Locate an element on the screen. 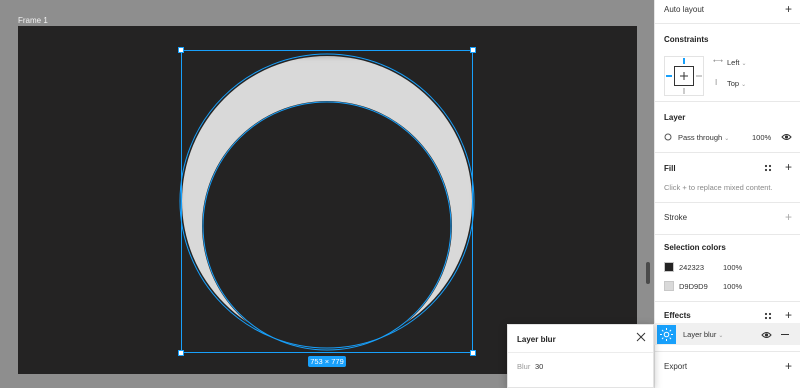 This screenshot has height=388, width=800. constraints-title: Constraints is located at coordinates (686, 39).